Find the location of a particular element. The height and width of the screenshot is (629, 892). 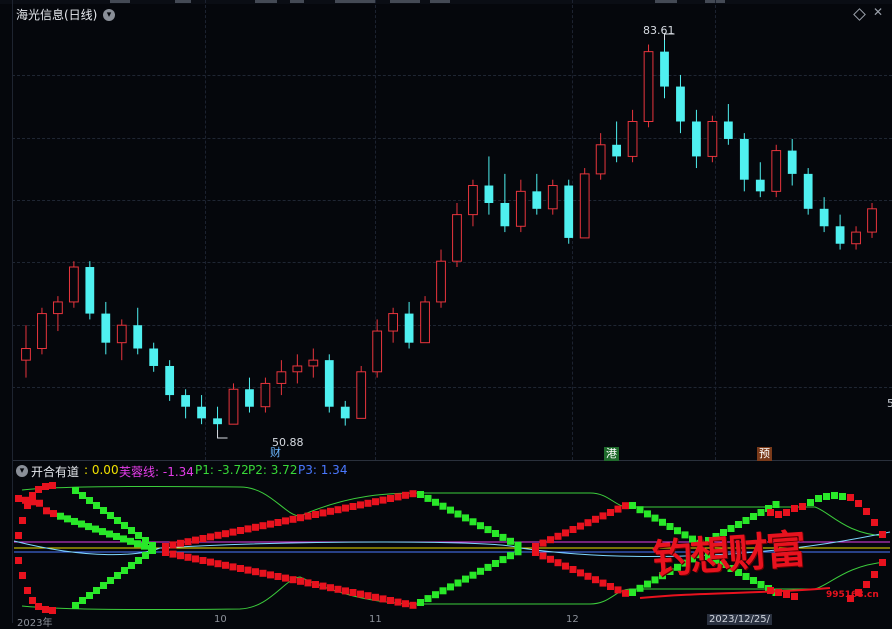

watermark-logo: 钓想财富 is located at coordinates (728, 554).